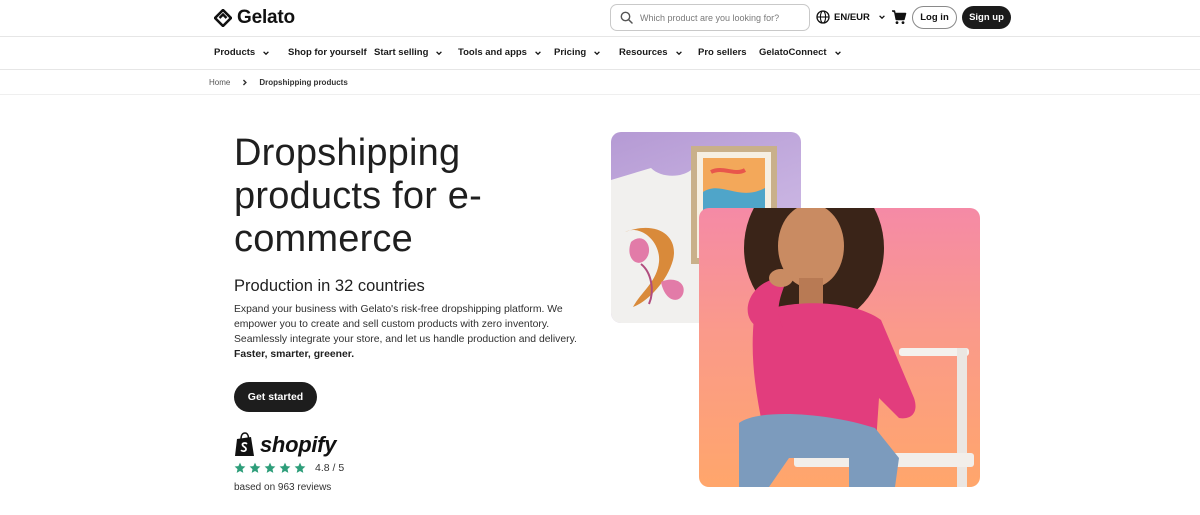 This screenshot has width=1200, height=515. I want to click on nav-item-pro-sellers: Pro sellers, so click(722, 52).